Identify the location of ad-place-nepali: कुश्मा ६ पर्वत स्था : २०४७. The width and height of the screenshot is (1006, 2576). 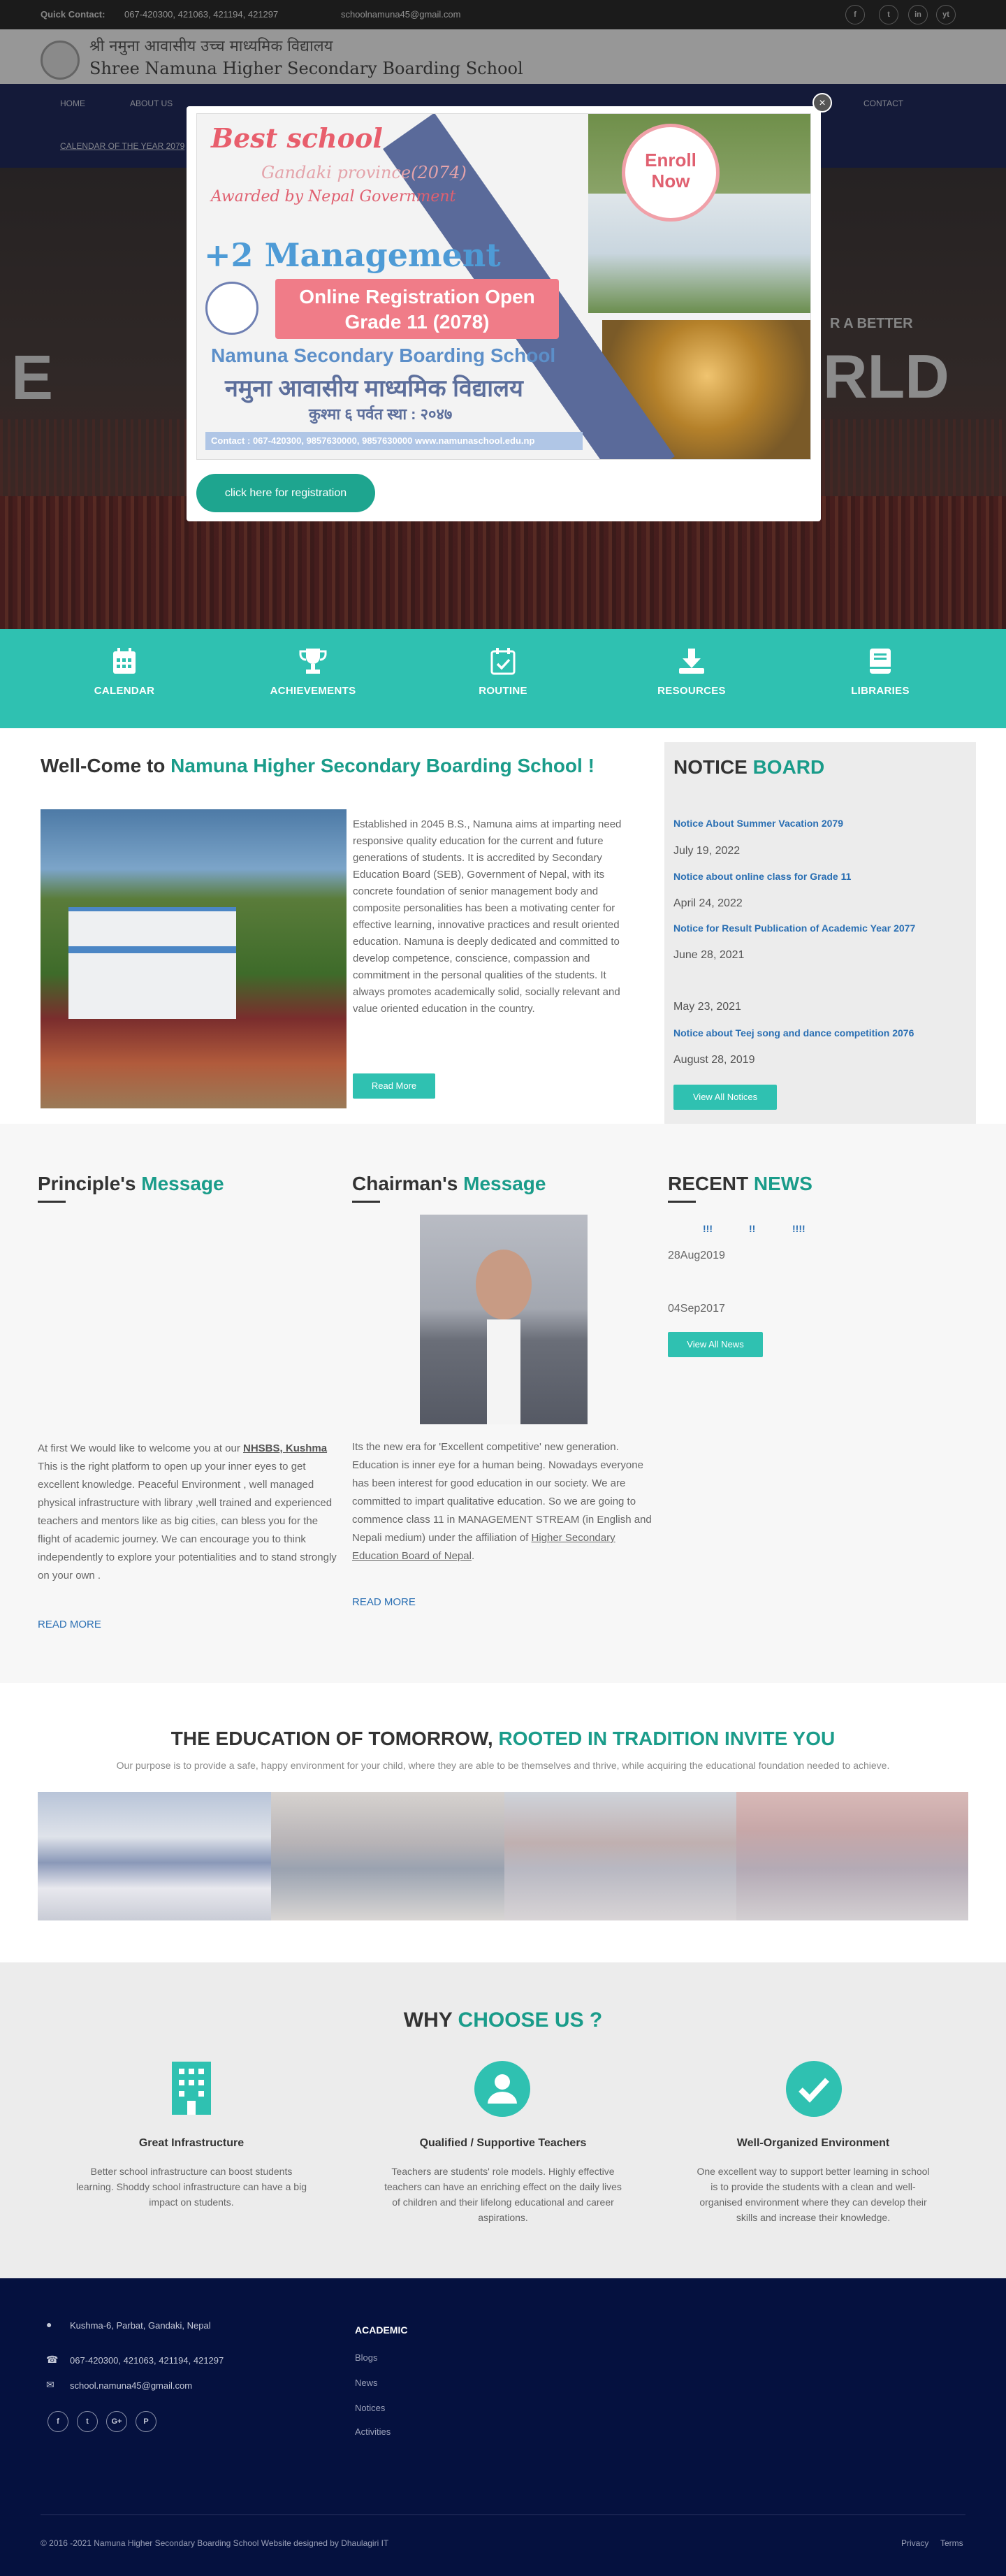
(381, 414).